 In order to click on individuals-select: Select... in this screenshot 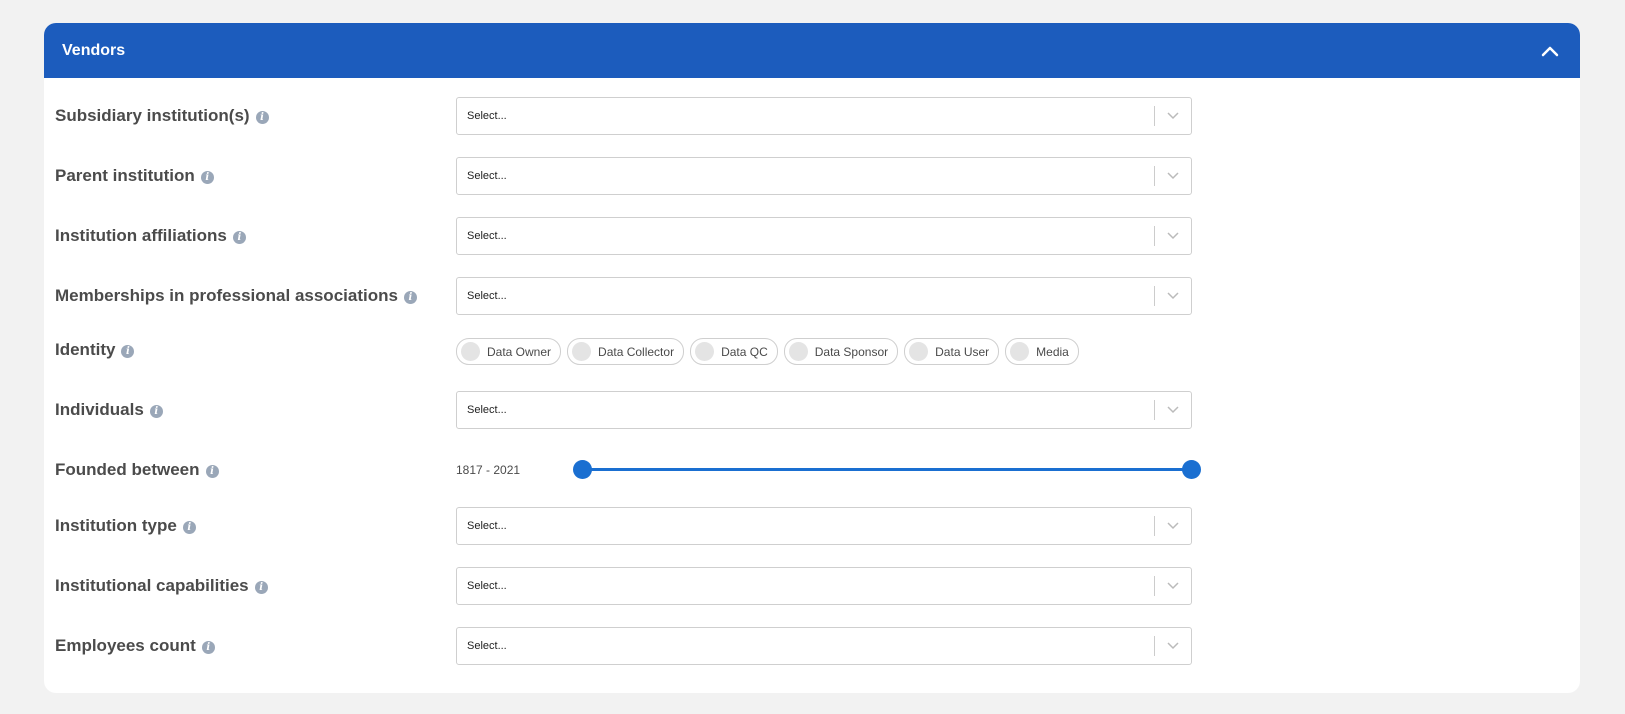, I will do `click(824, 410)`.